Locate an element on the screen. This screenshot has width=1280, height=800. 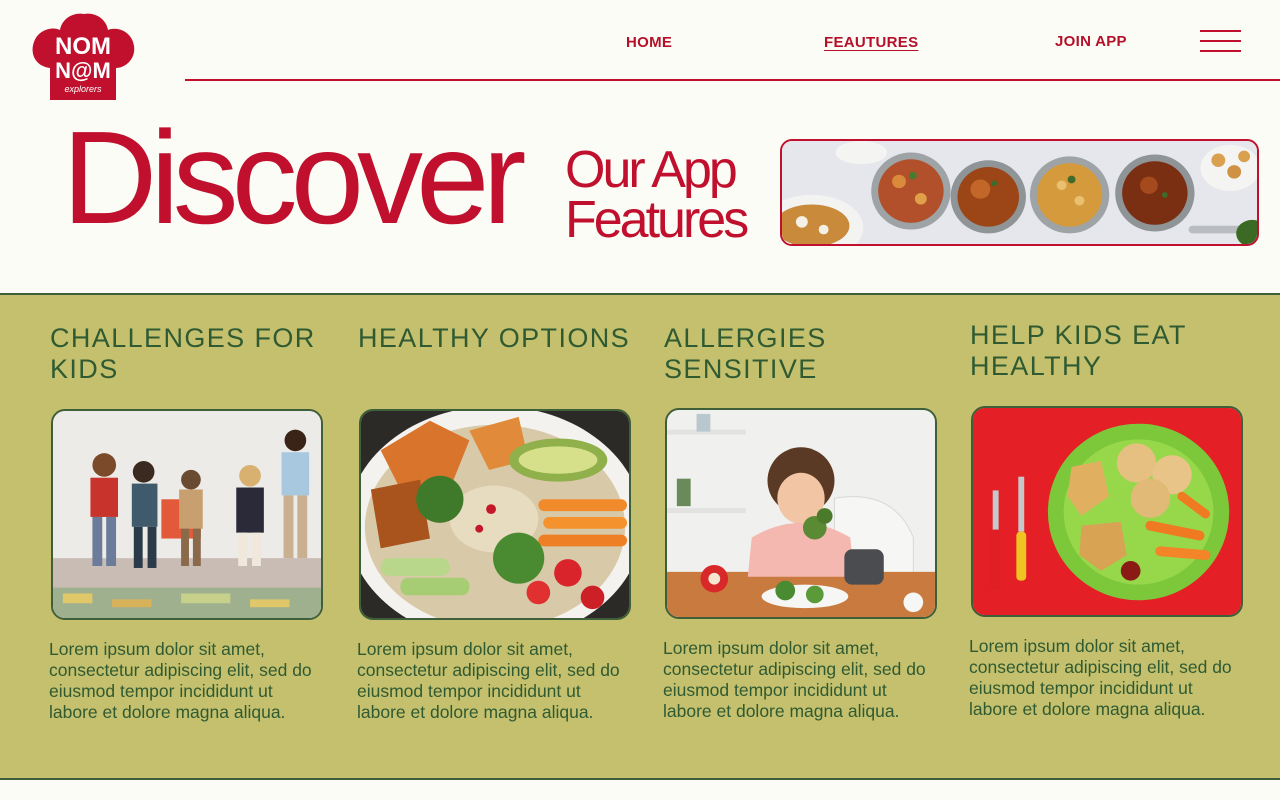
menu-bar-bottom is located at coordinates (1220, 51).